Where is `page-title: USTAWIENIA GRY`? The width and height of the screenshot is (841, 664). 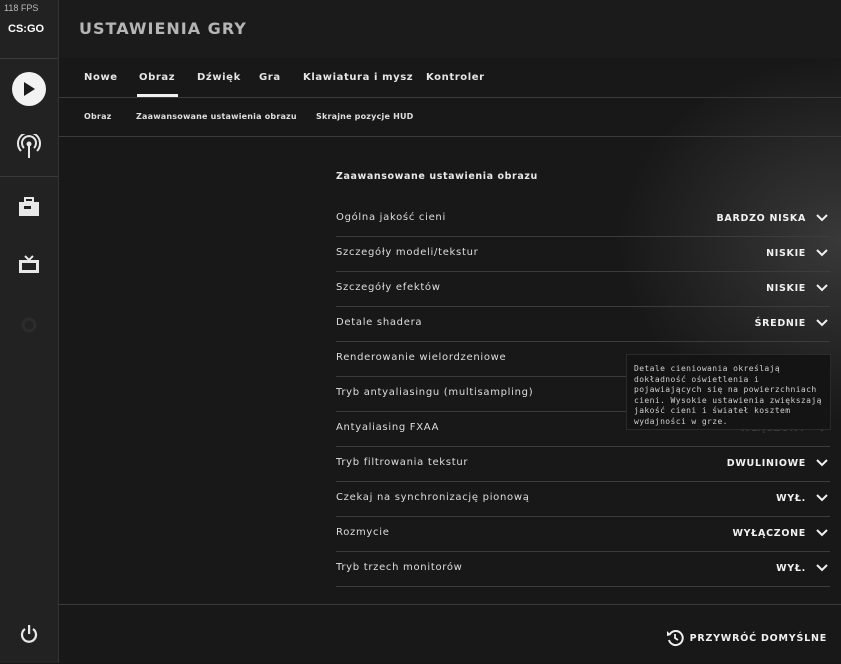 page-title: USTAWIENIA GRY is located at coordinates (163, 28).